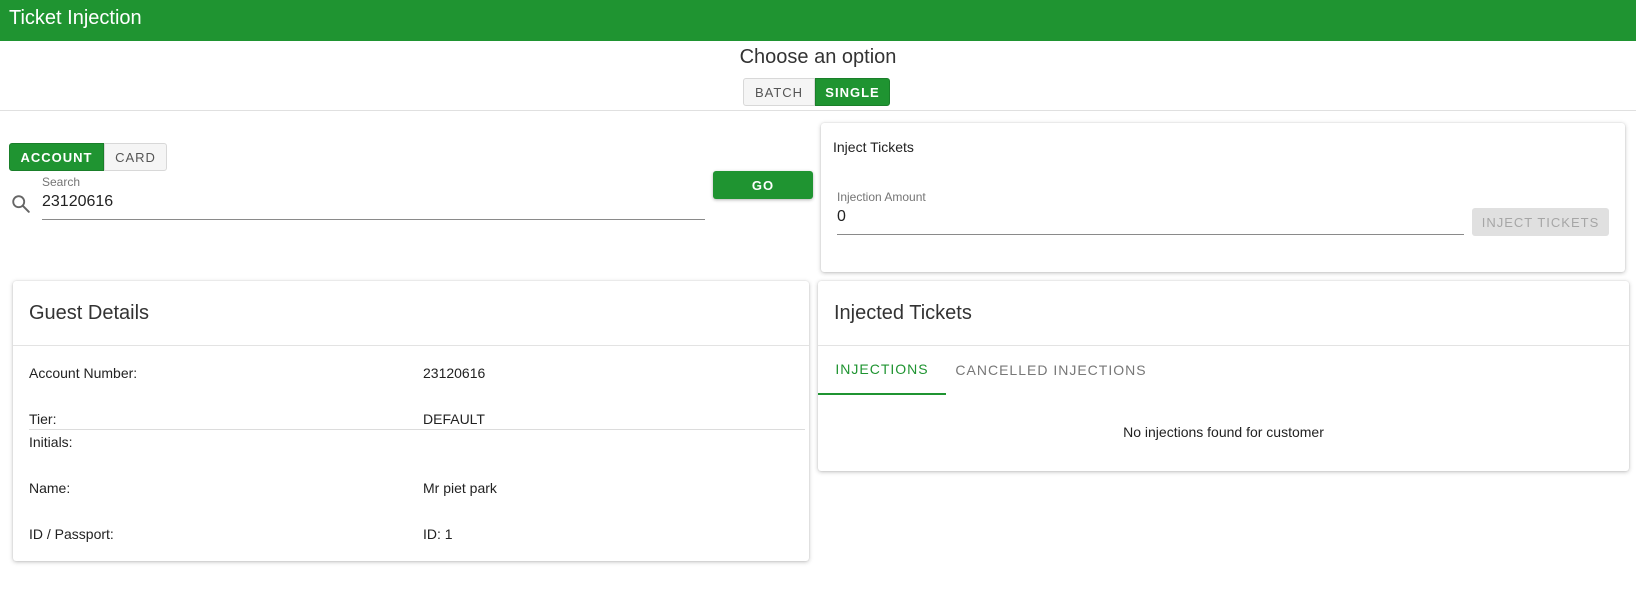  I want to click on name-label: Name:, so click(50, 488).